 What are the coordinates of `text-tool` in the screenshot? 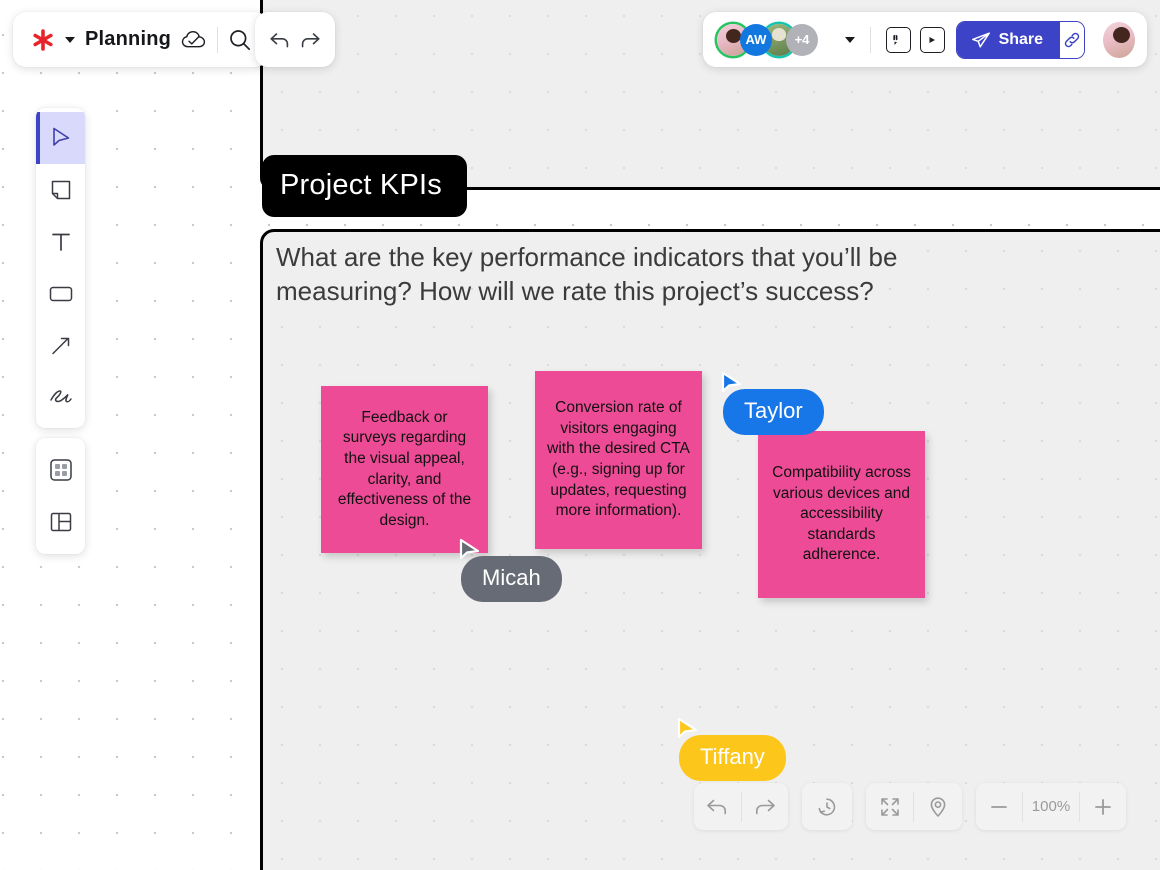 It's located at (60, 242).